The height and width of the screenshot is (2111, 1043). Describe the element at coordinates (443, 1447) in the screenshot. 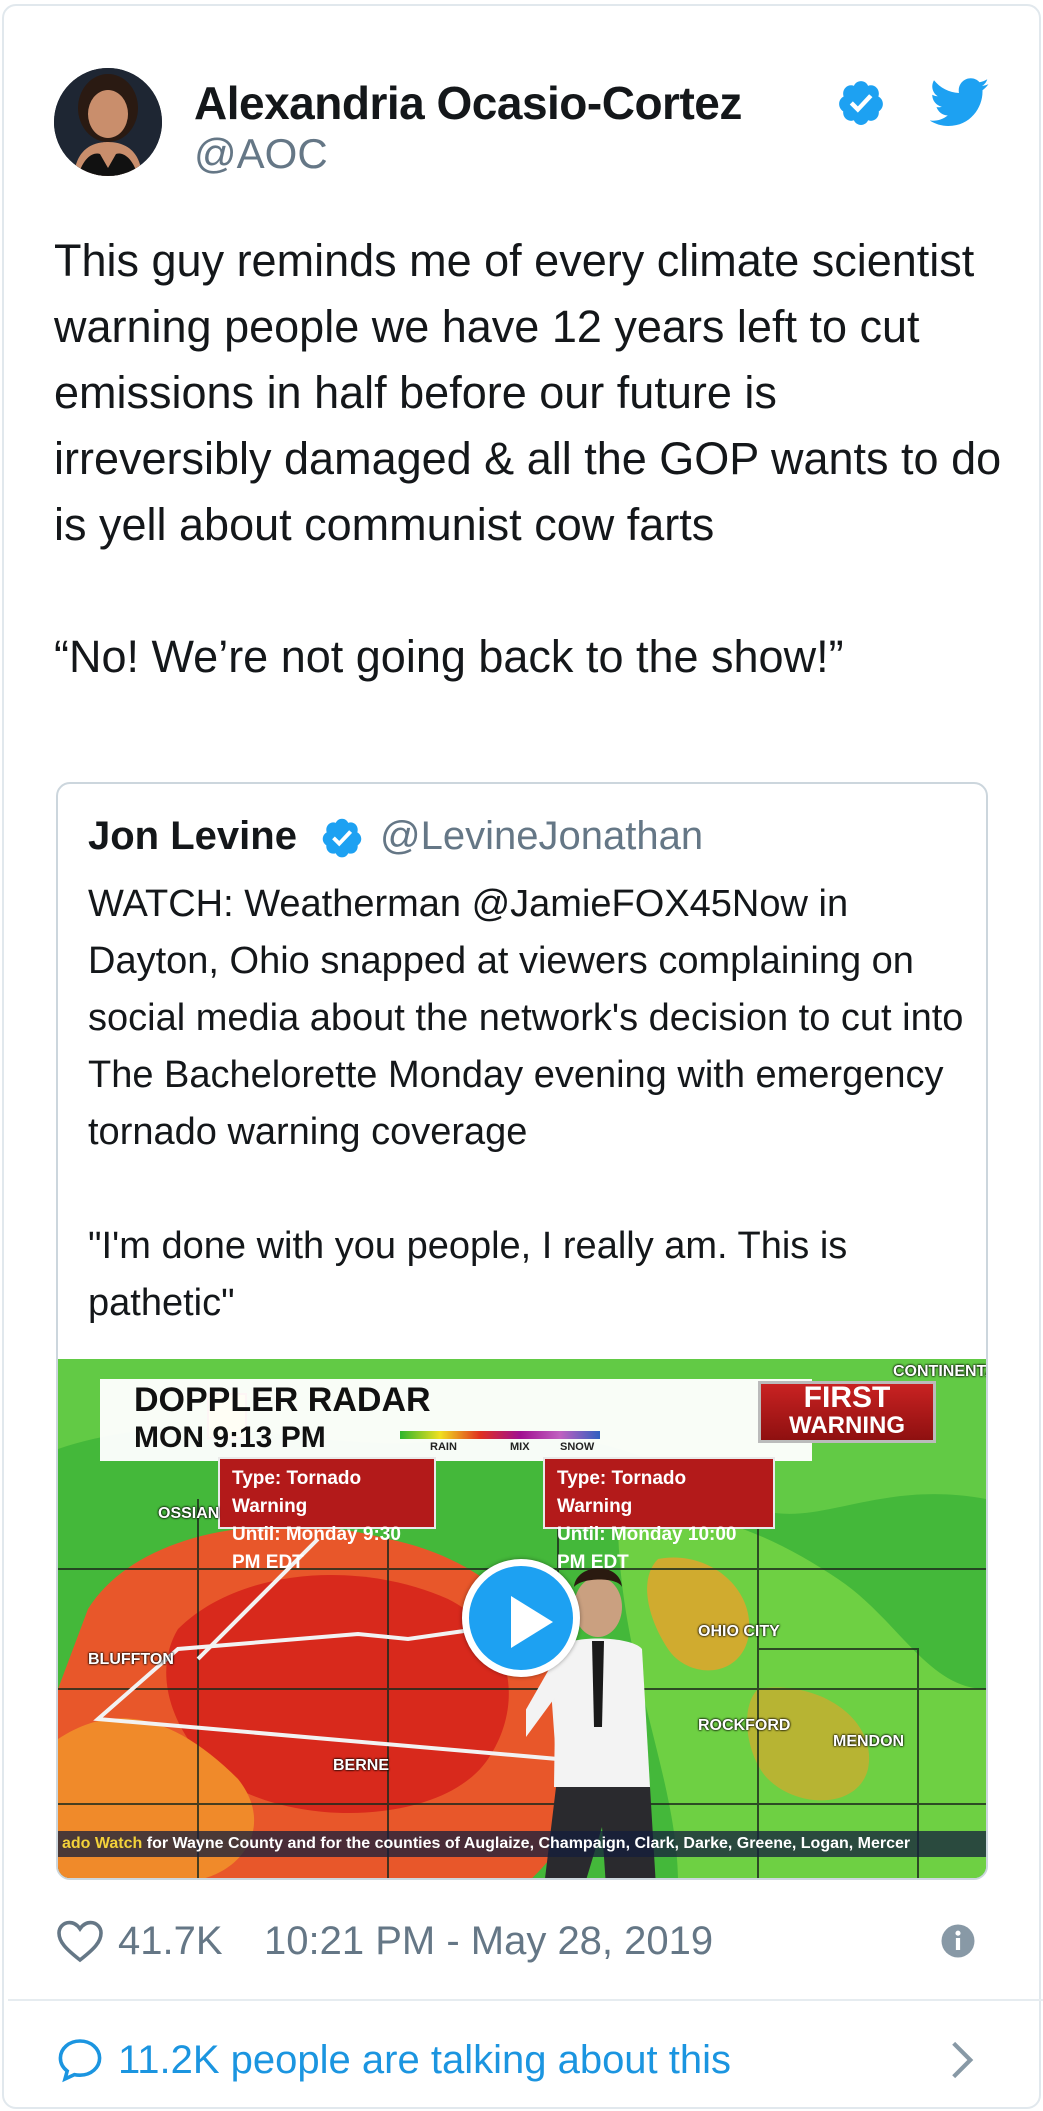

I see `legend-rain: RAIN` at that location.